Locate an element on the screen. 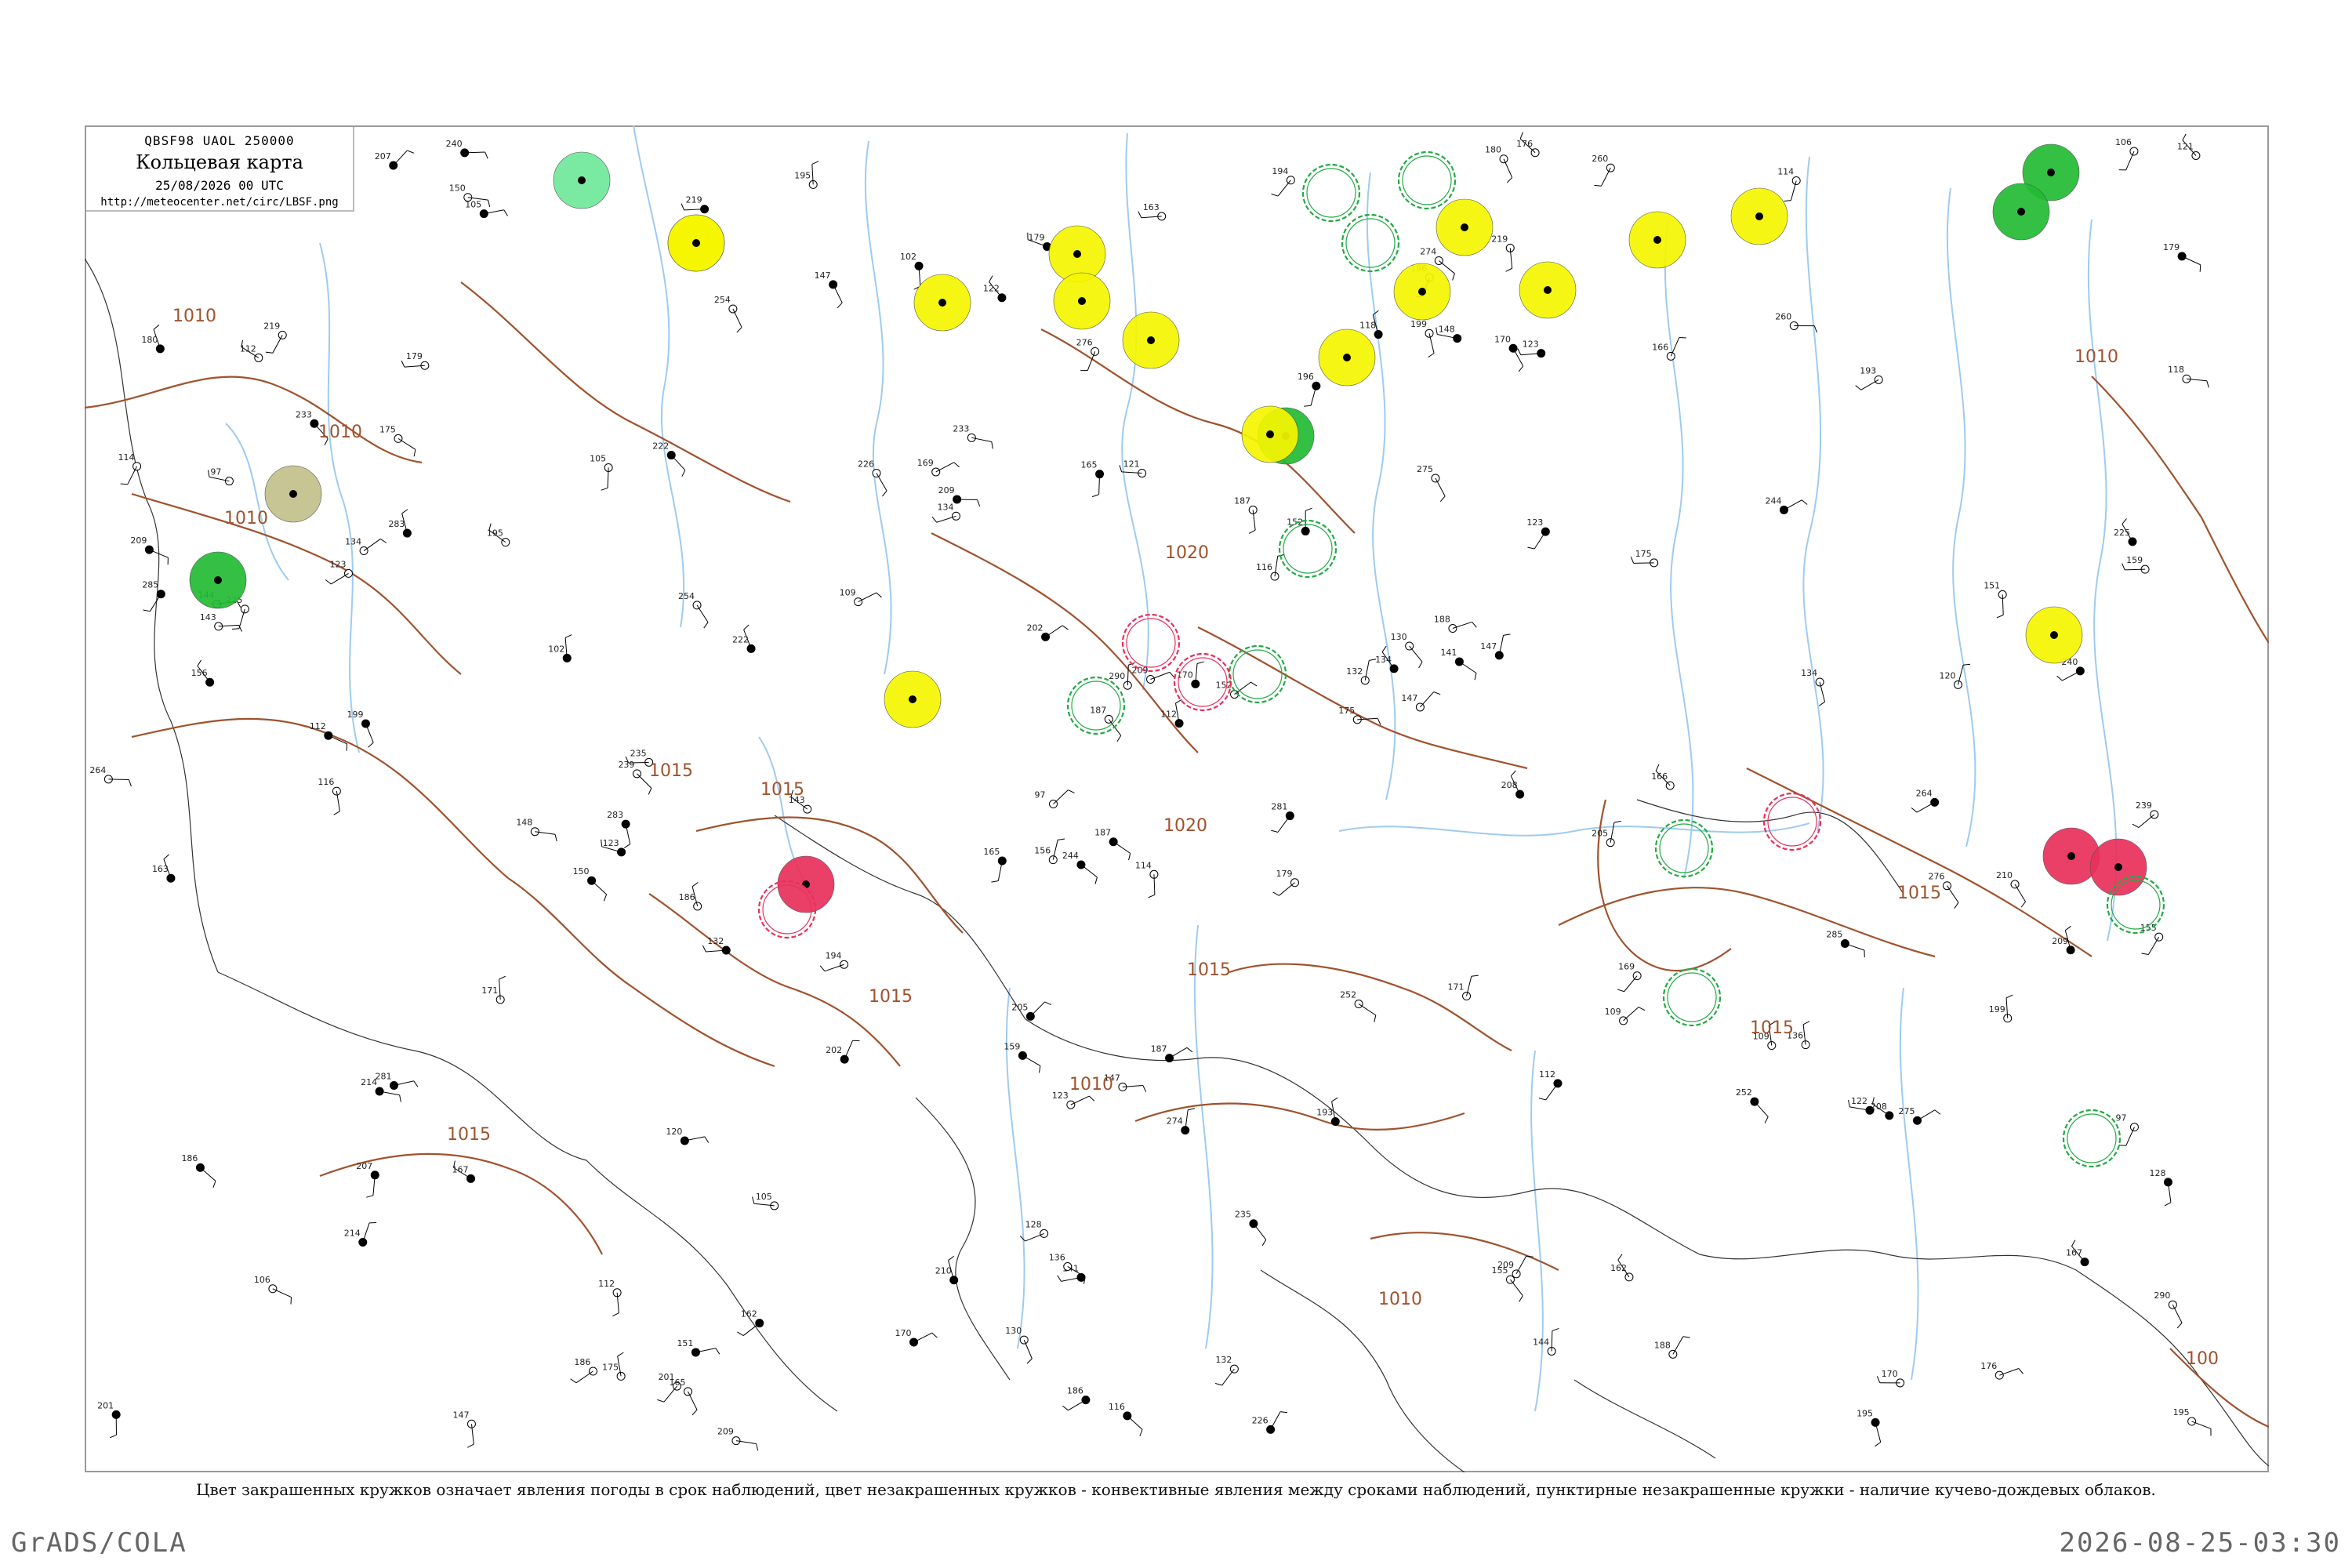 Image resolution: width=2352 pixels, height=1568 pixels. station-plot: 128 is located at coordinates (1034, 1230).